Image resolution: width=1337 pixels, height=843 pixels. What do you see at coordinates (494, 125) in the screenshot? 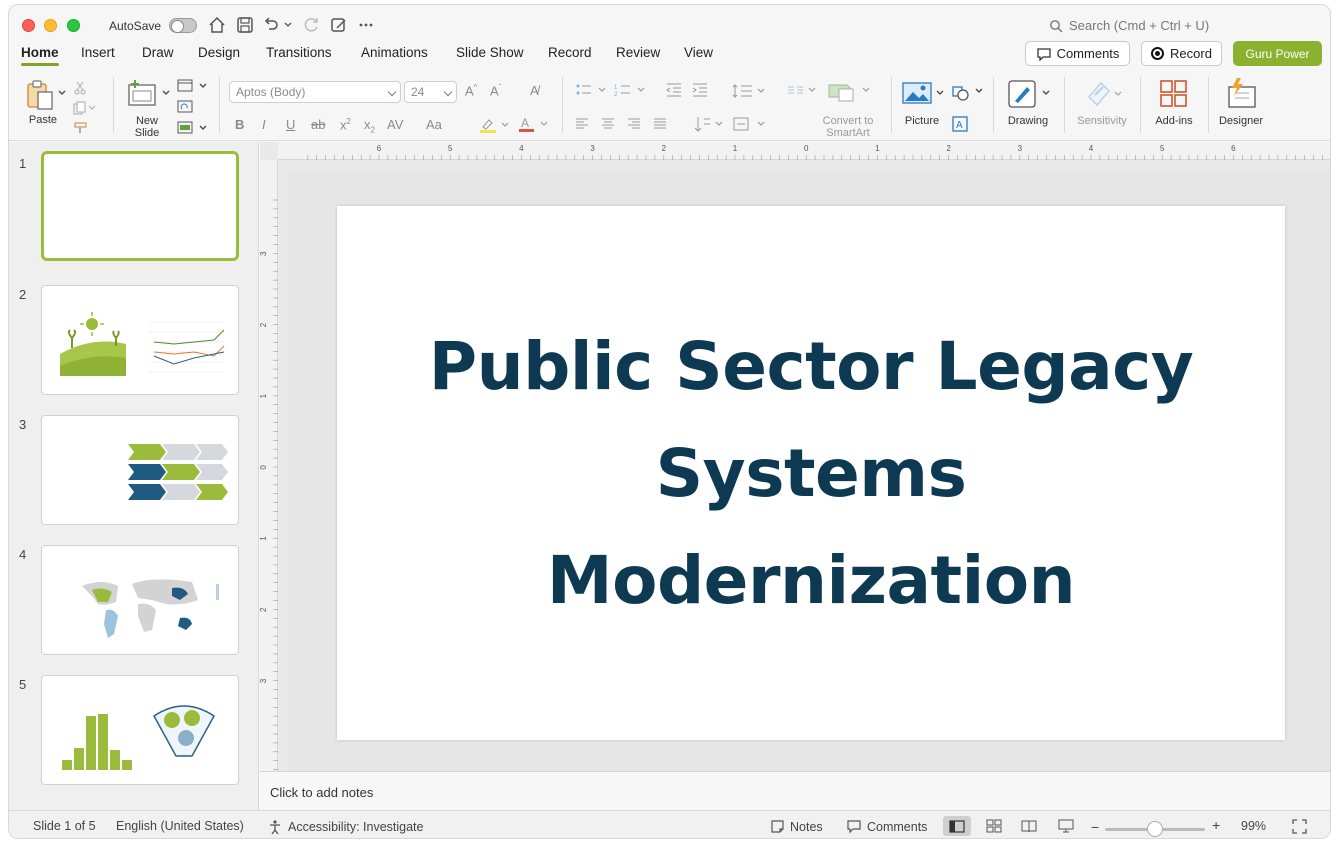
I see `highlight-icon` at bounding box center [494, 125].